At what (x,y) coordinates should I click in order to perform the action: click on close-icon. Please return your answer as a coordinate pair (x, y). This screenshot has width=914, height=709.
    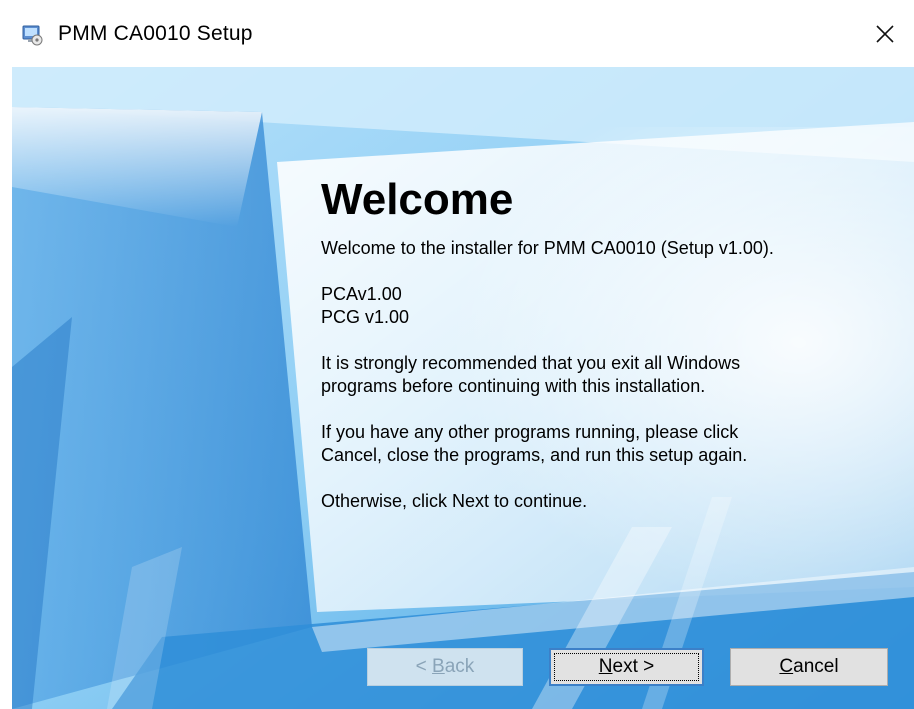
    Looking at the image, I should click on (885, 34).